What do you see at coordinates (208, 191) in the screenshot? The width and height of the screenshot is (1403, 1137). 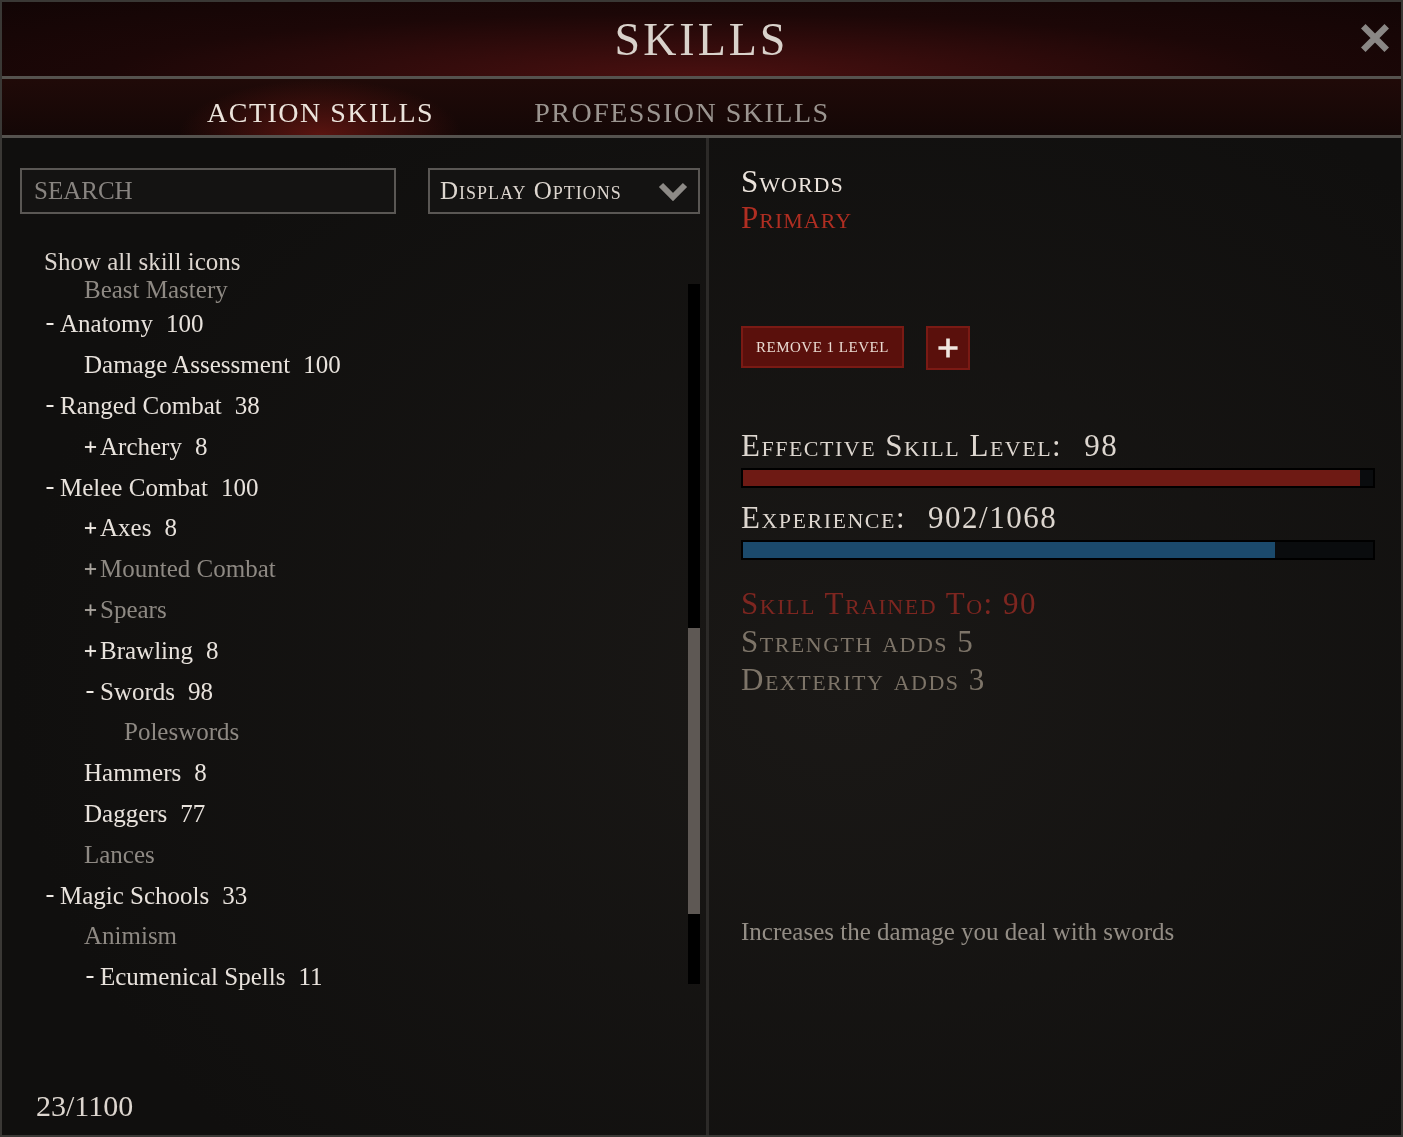 I see `search-field: SEARCH` at bounding box center [208, 191].